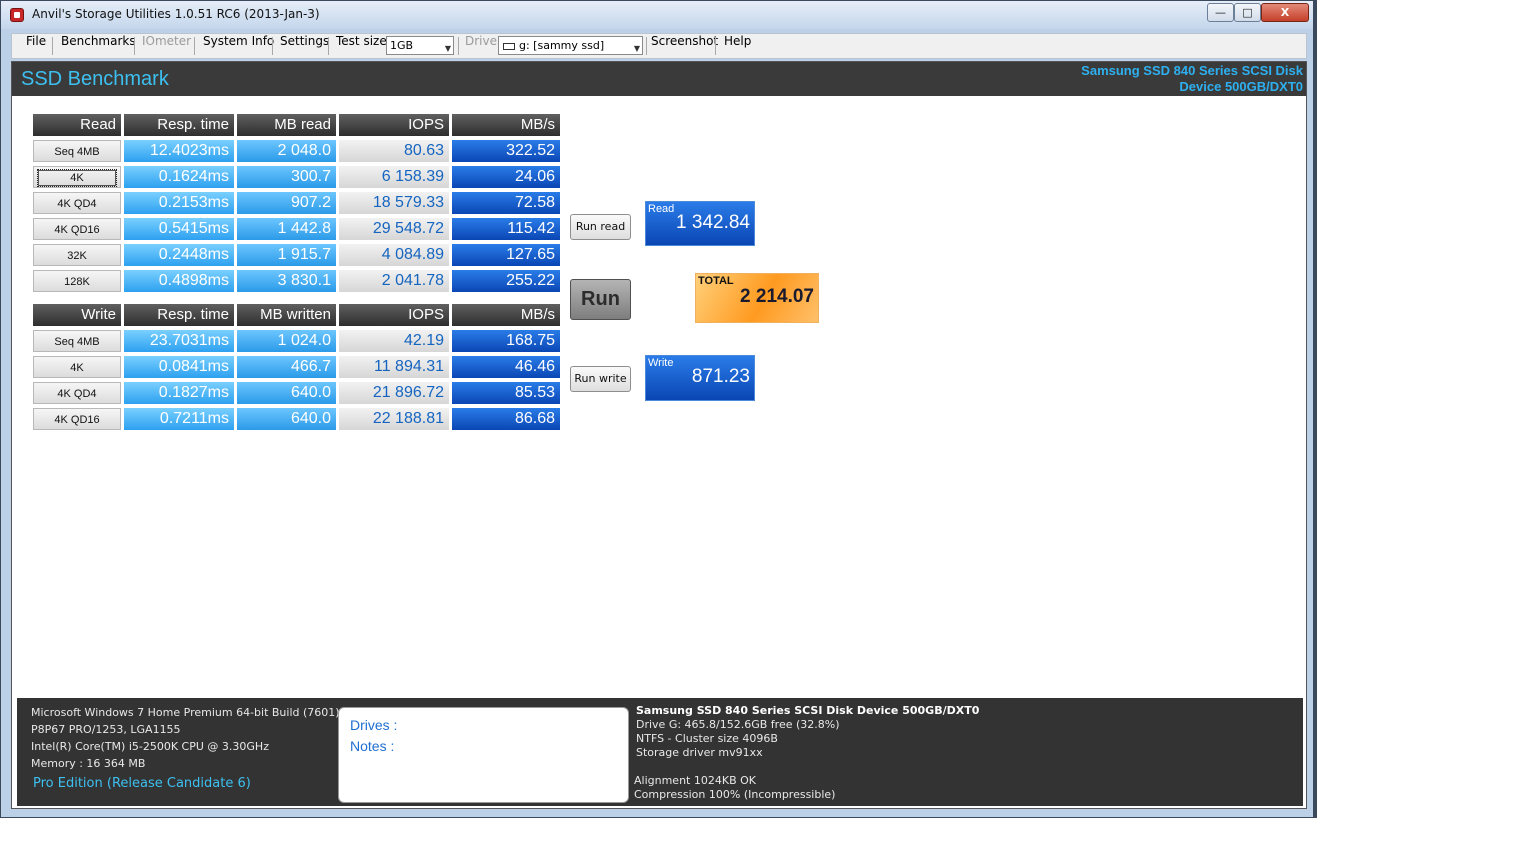 The height and width of the screenshot is (864, 1536). Describe the element at coordinates (77, 281) in the screenshot. I see `read-test-button: 128K` at that location.